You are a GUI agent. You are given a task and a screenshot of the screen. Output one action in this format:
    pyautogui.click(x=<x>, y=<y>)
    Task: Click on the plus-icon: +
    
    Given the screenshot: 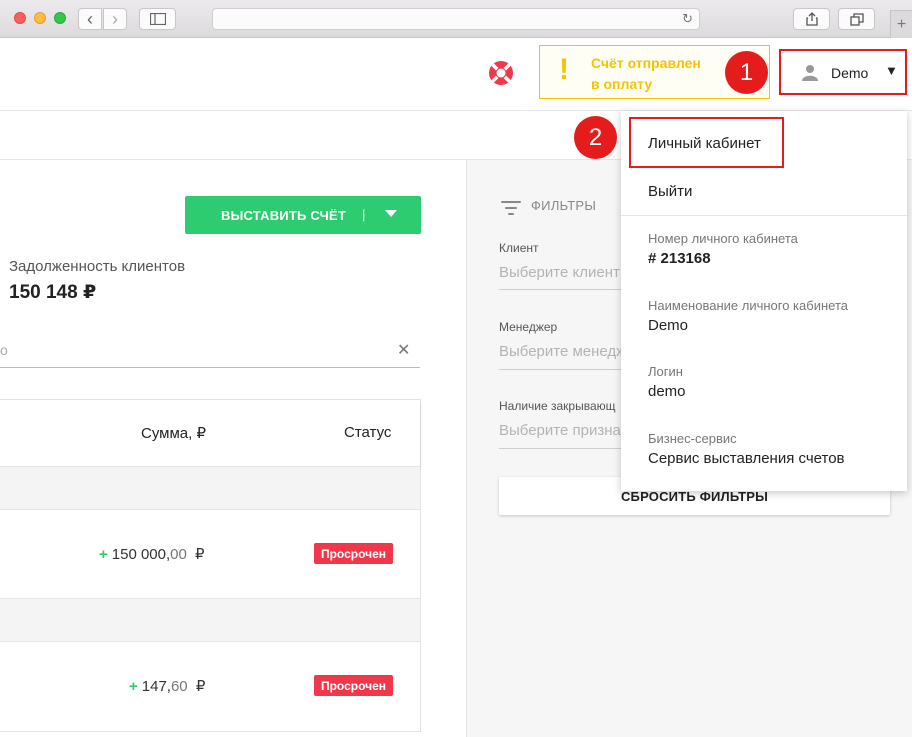 What is the action you would take?
    pyautogui.click(x=901, y=24)
    